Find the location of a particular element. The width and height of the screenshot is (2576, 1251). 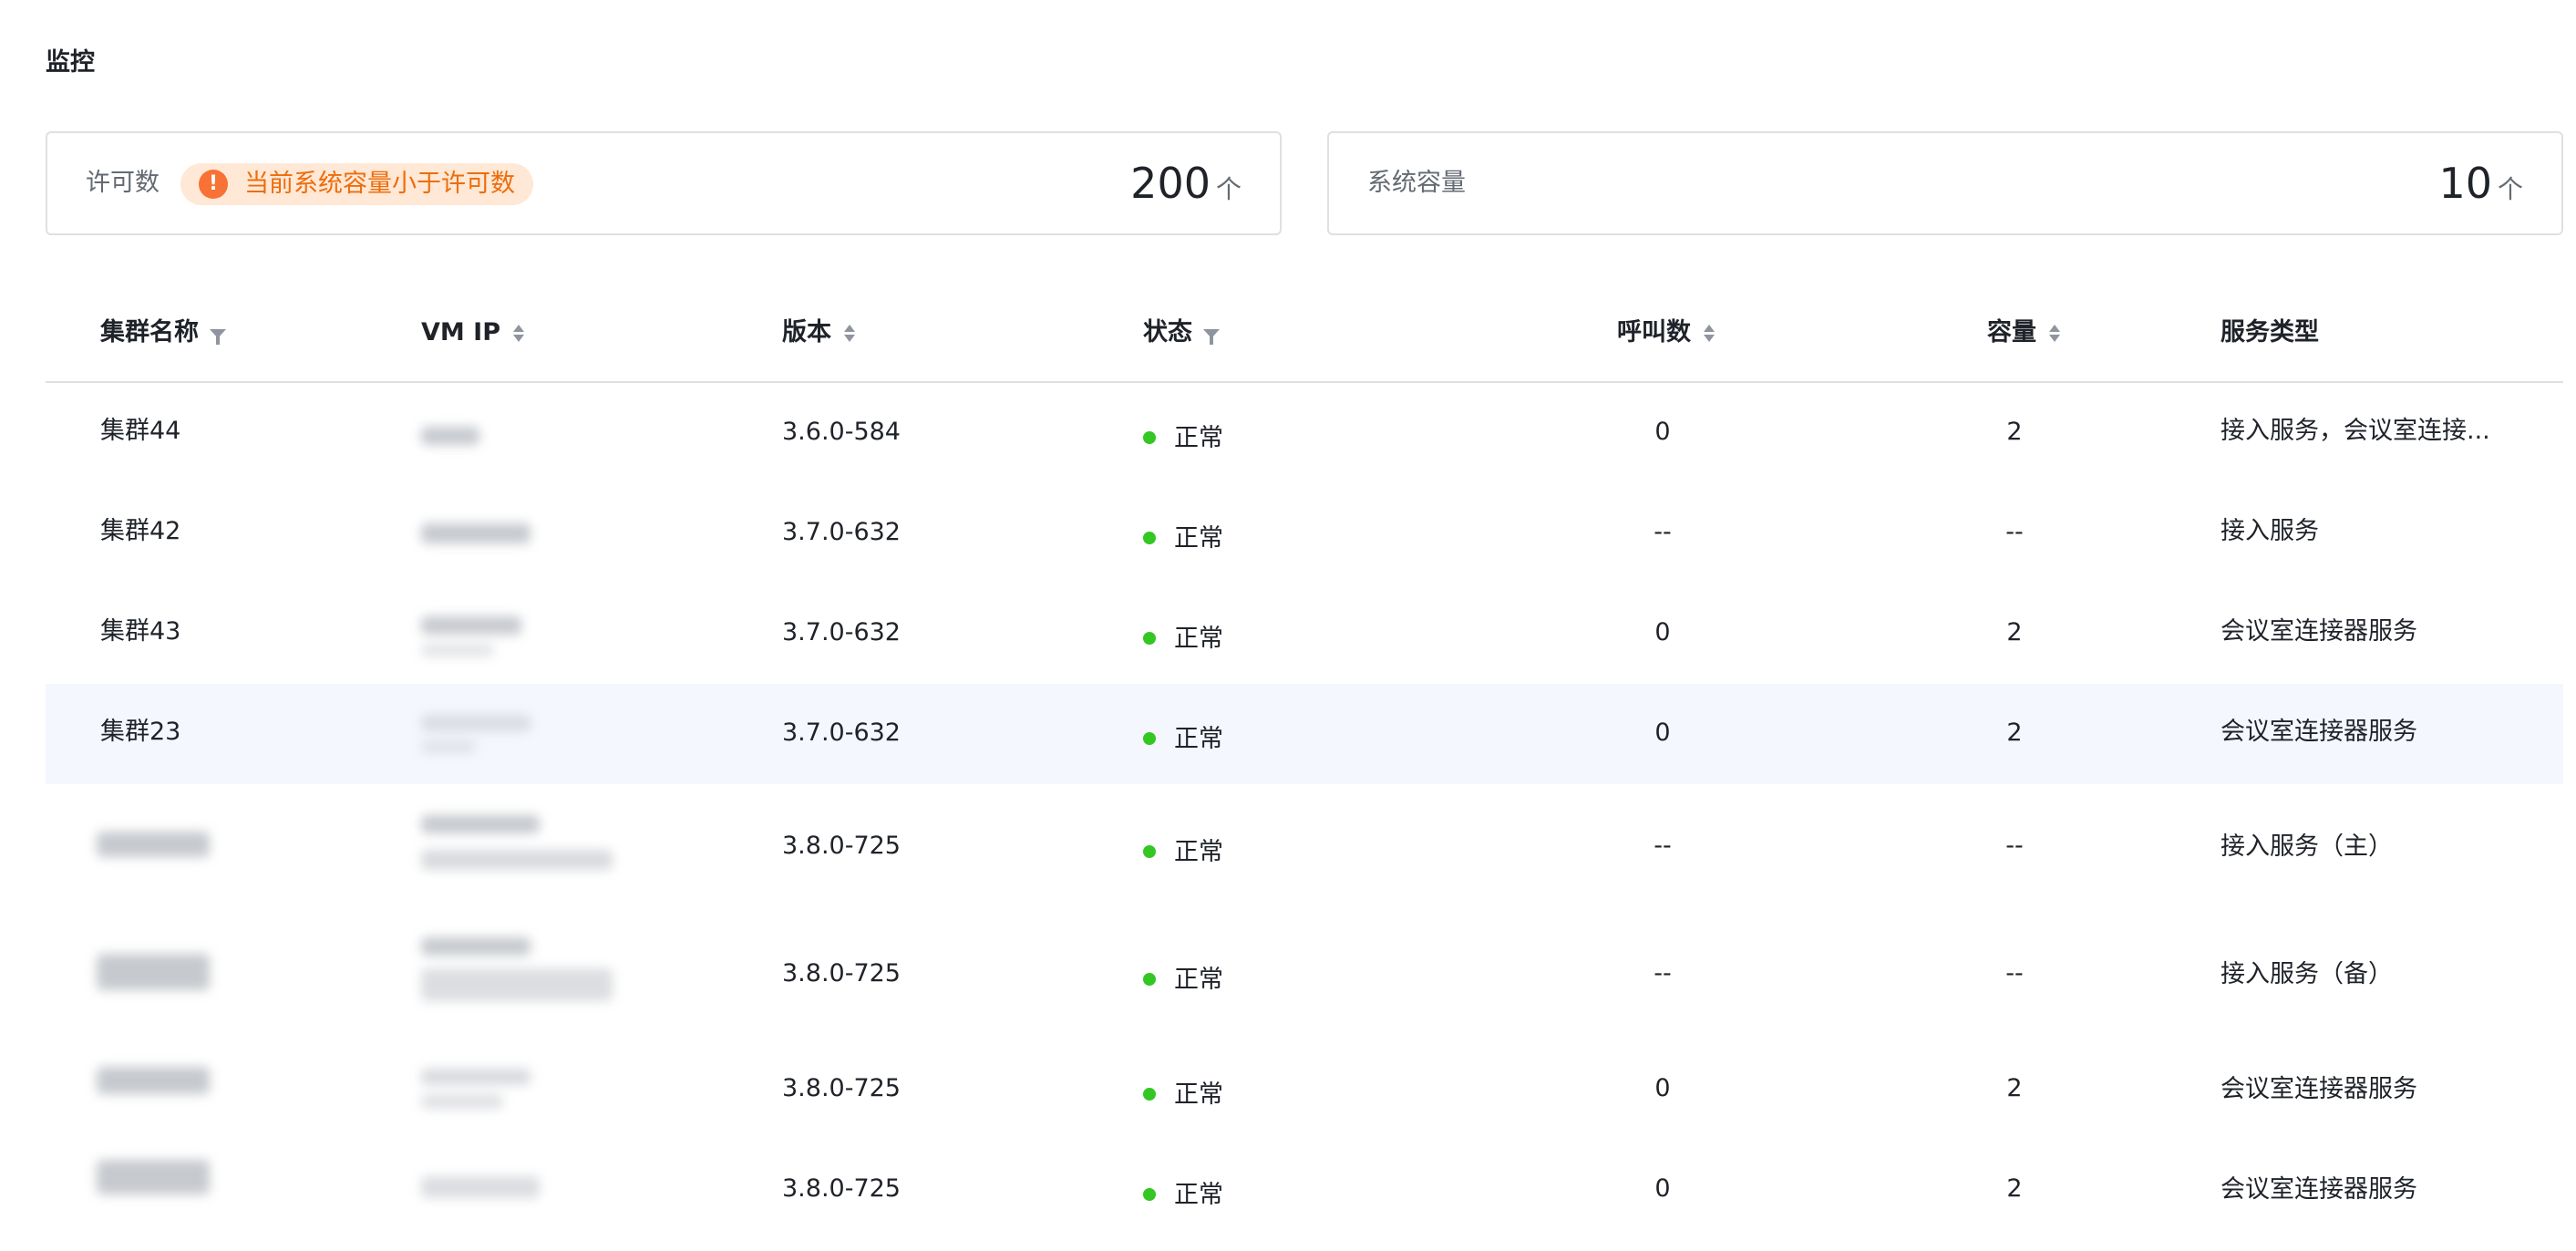

cell-cluster-name: 集群23 is located at coordinates (140, 732).